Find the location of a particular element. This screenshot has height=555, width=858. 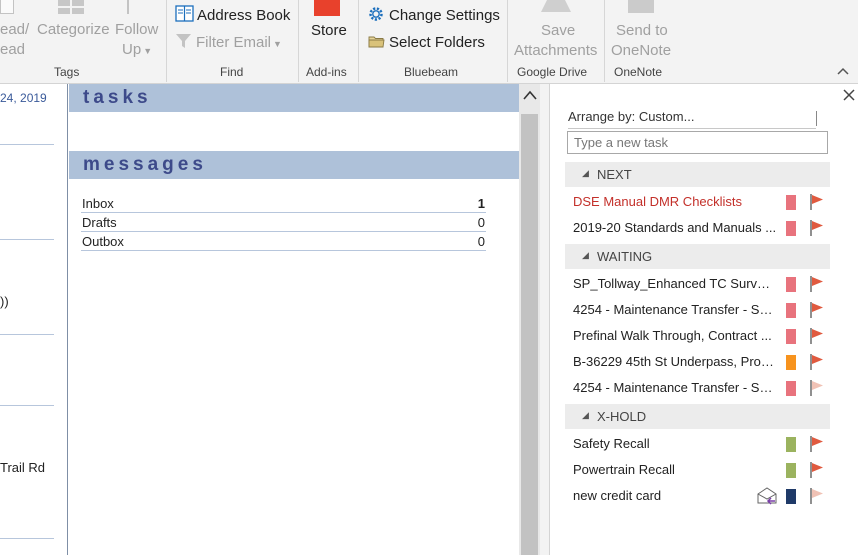

categorize-icon is located at coordinates (72, 7).